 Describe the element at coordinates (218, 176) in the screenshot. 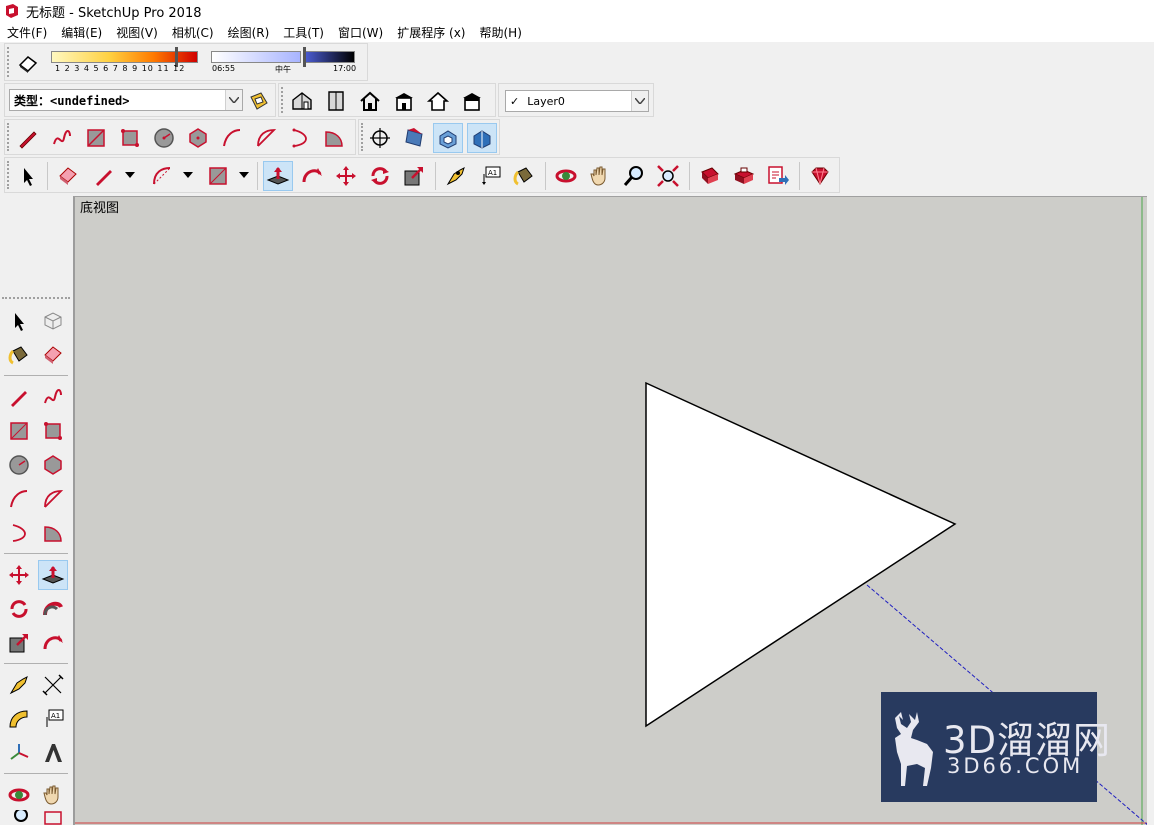

I see `shape-dropdown-tool` at that location.